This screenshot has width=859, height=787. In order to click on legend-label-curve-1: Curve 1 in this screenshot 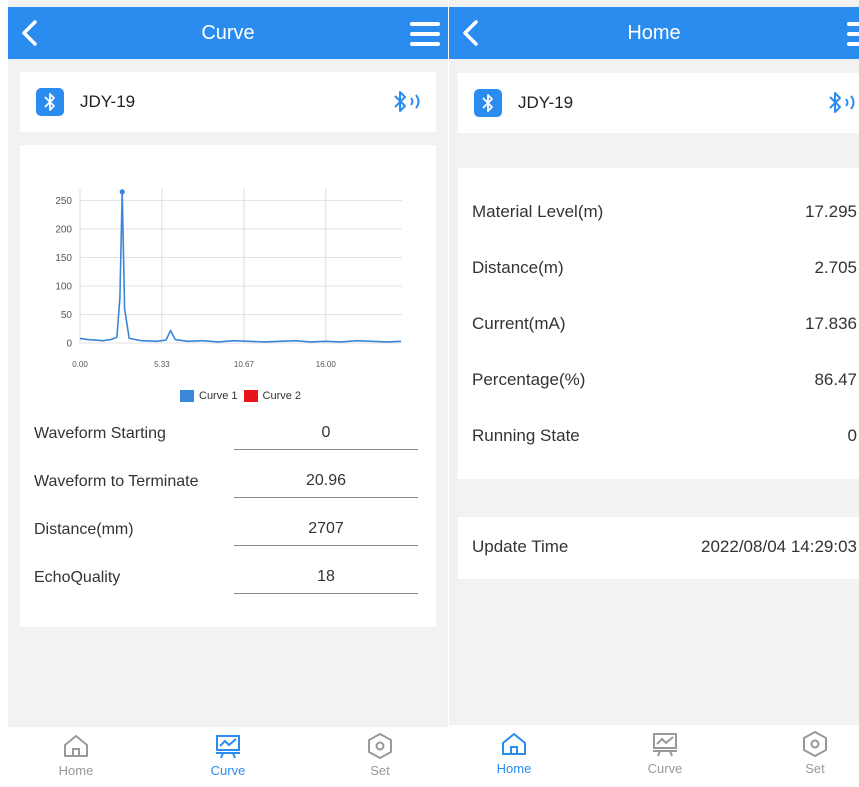, I will do `click(218, 396)`.